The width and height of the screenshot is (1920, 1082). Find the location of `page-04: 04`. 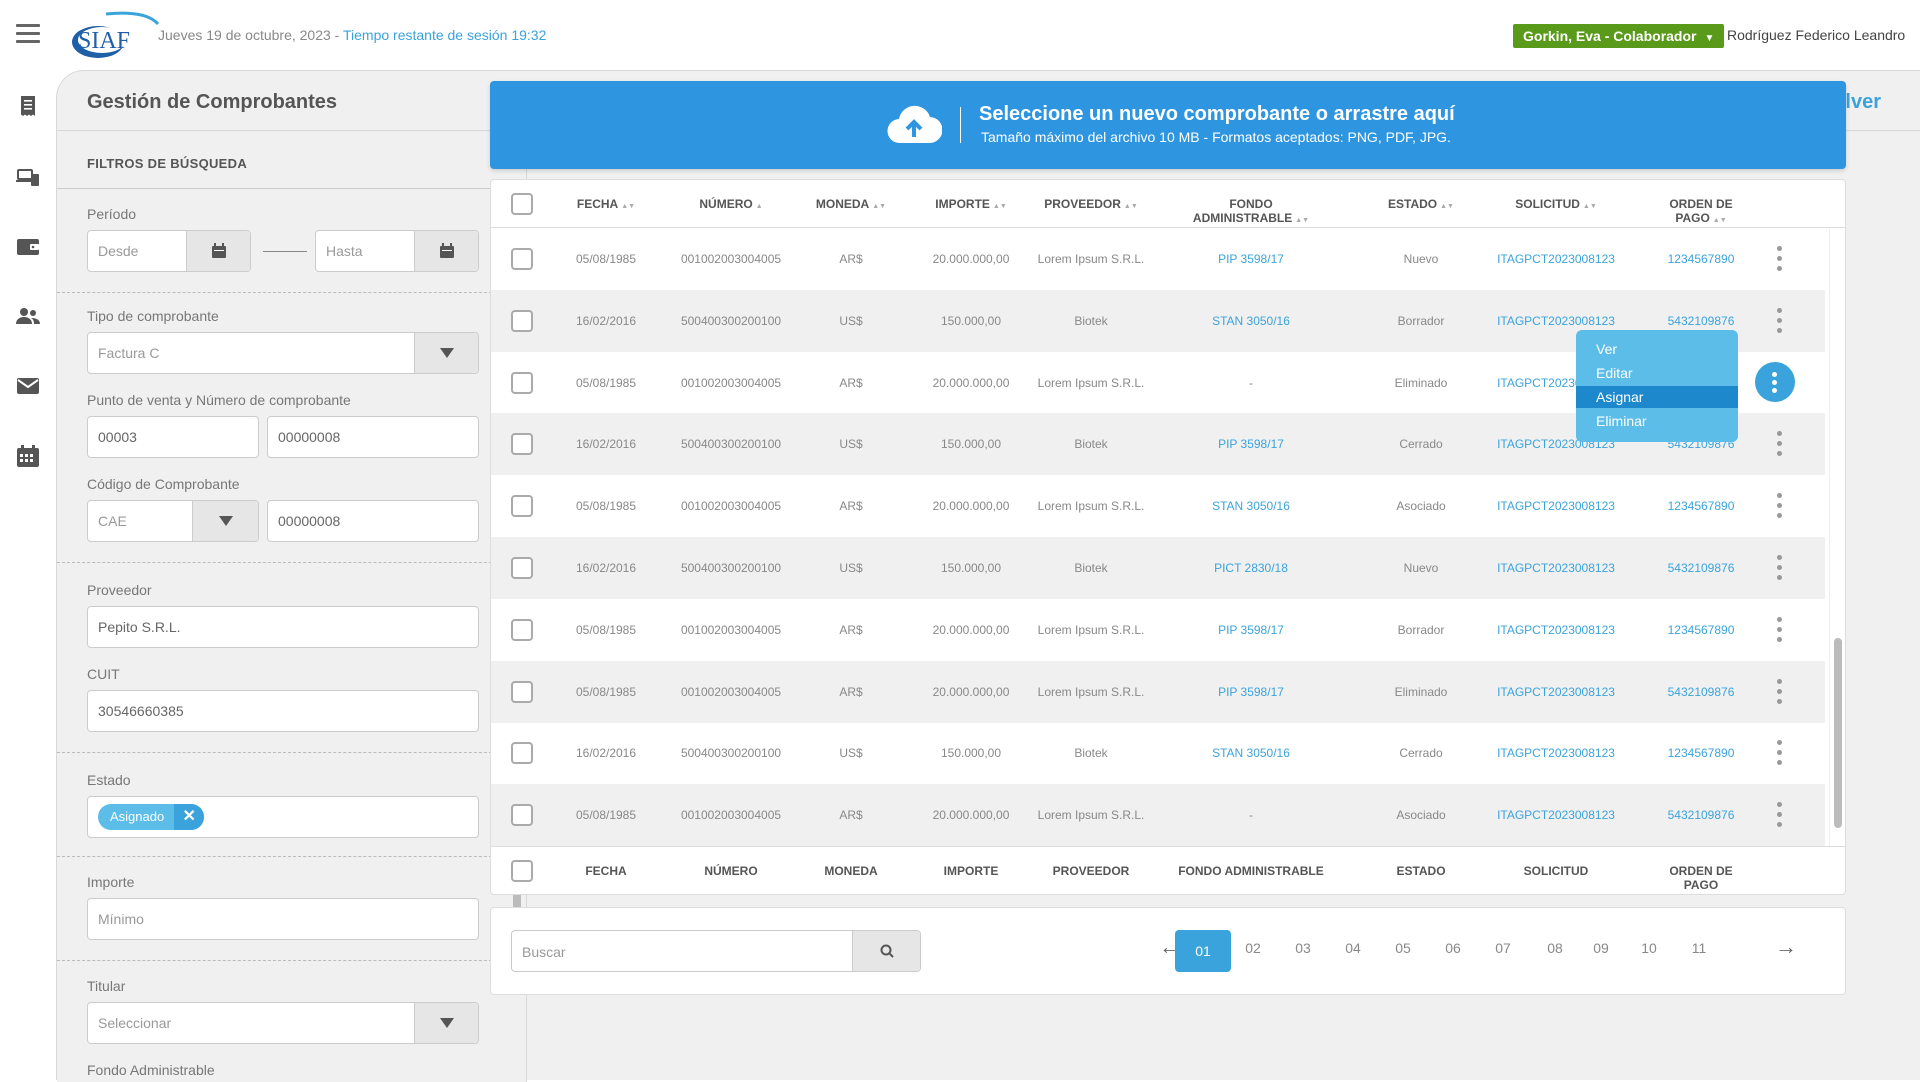

page-04: 04 is located at coordinates (1353, 948).